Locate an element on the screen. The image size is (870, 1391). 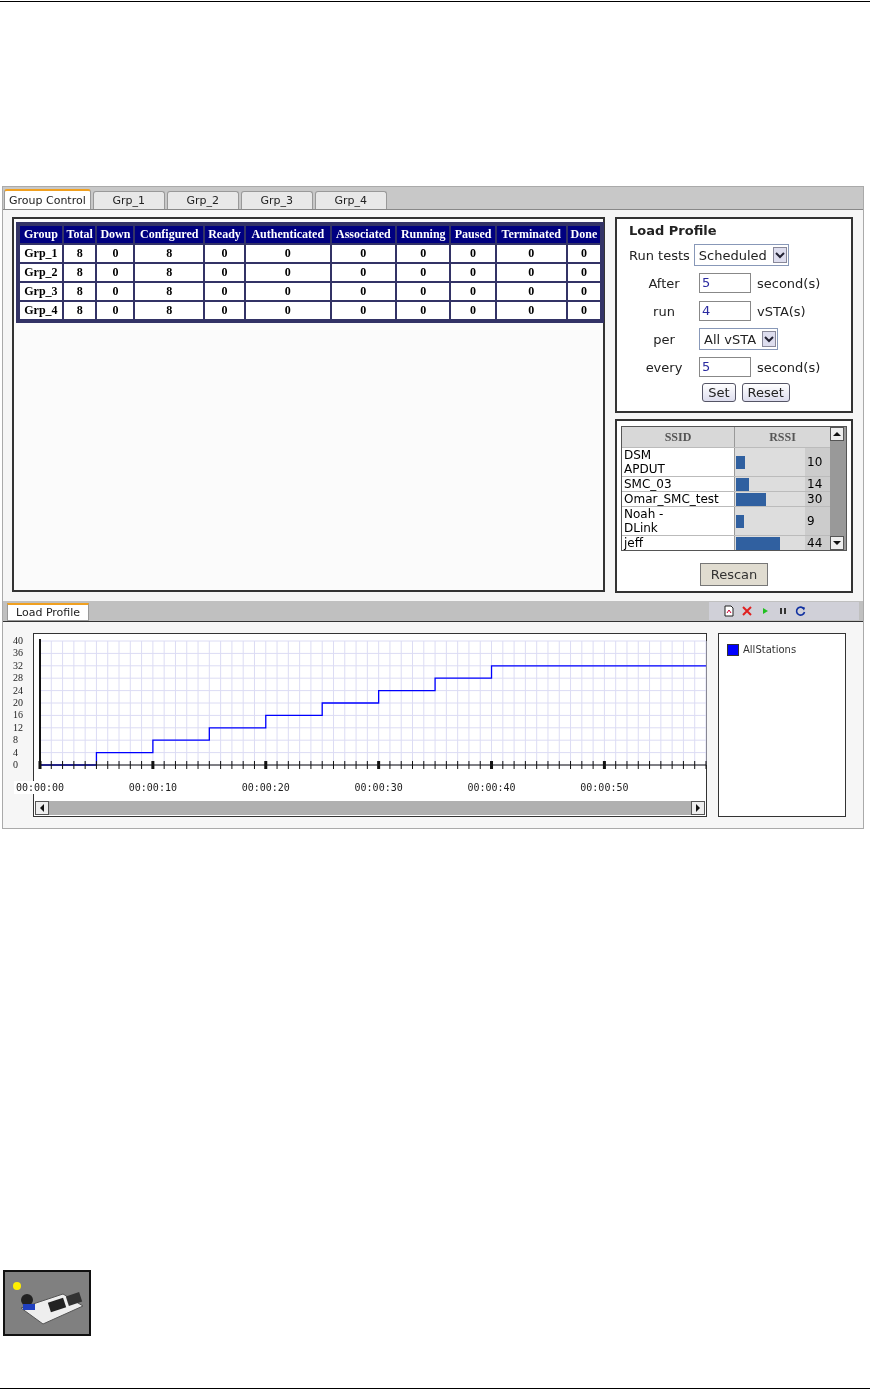
table-cell: Grp_3 is located at coordinates (41, 291).